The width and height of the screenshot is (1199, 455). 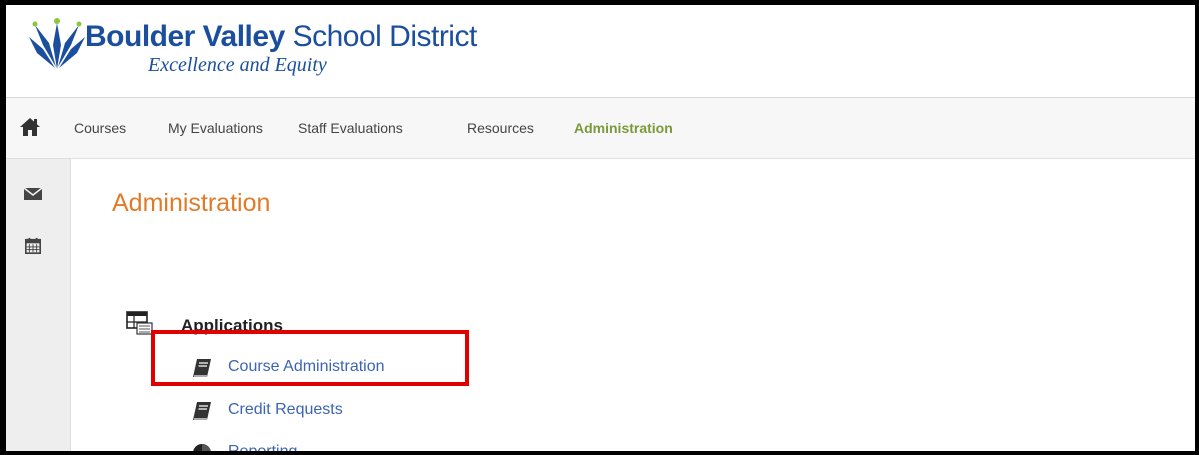 I want to click on nav-courses: Courses, so click(x=100, y=128).